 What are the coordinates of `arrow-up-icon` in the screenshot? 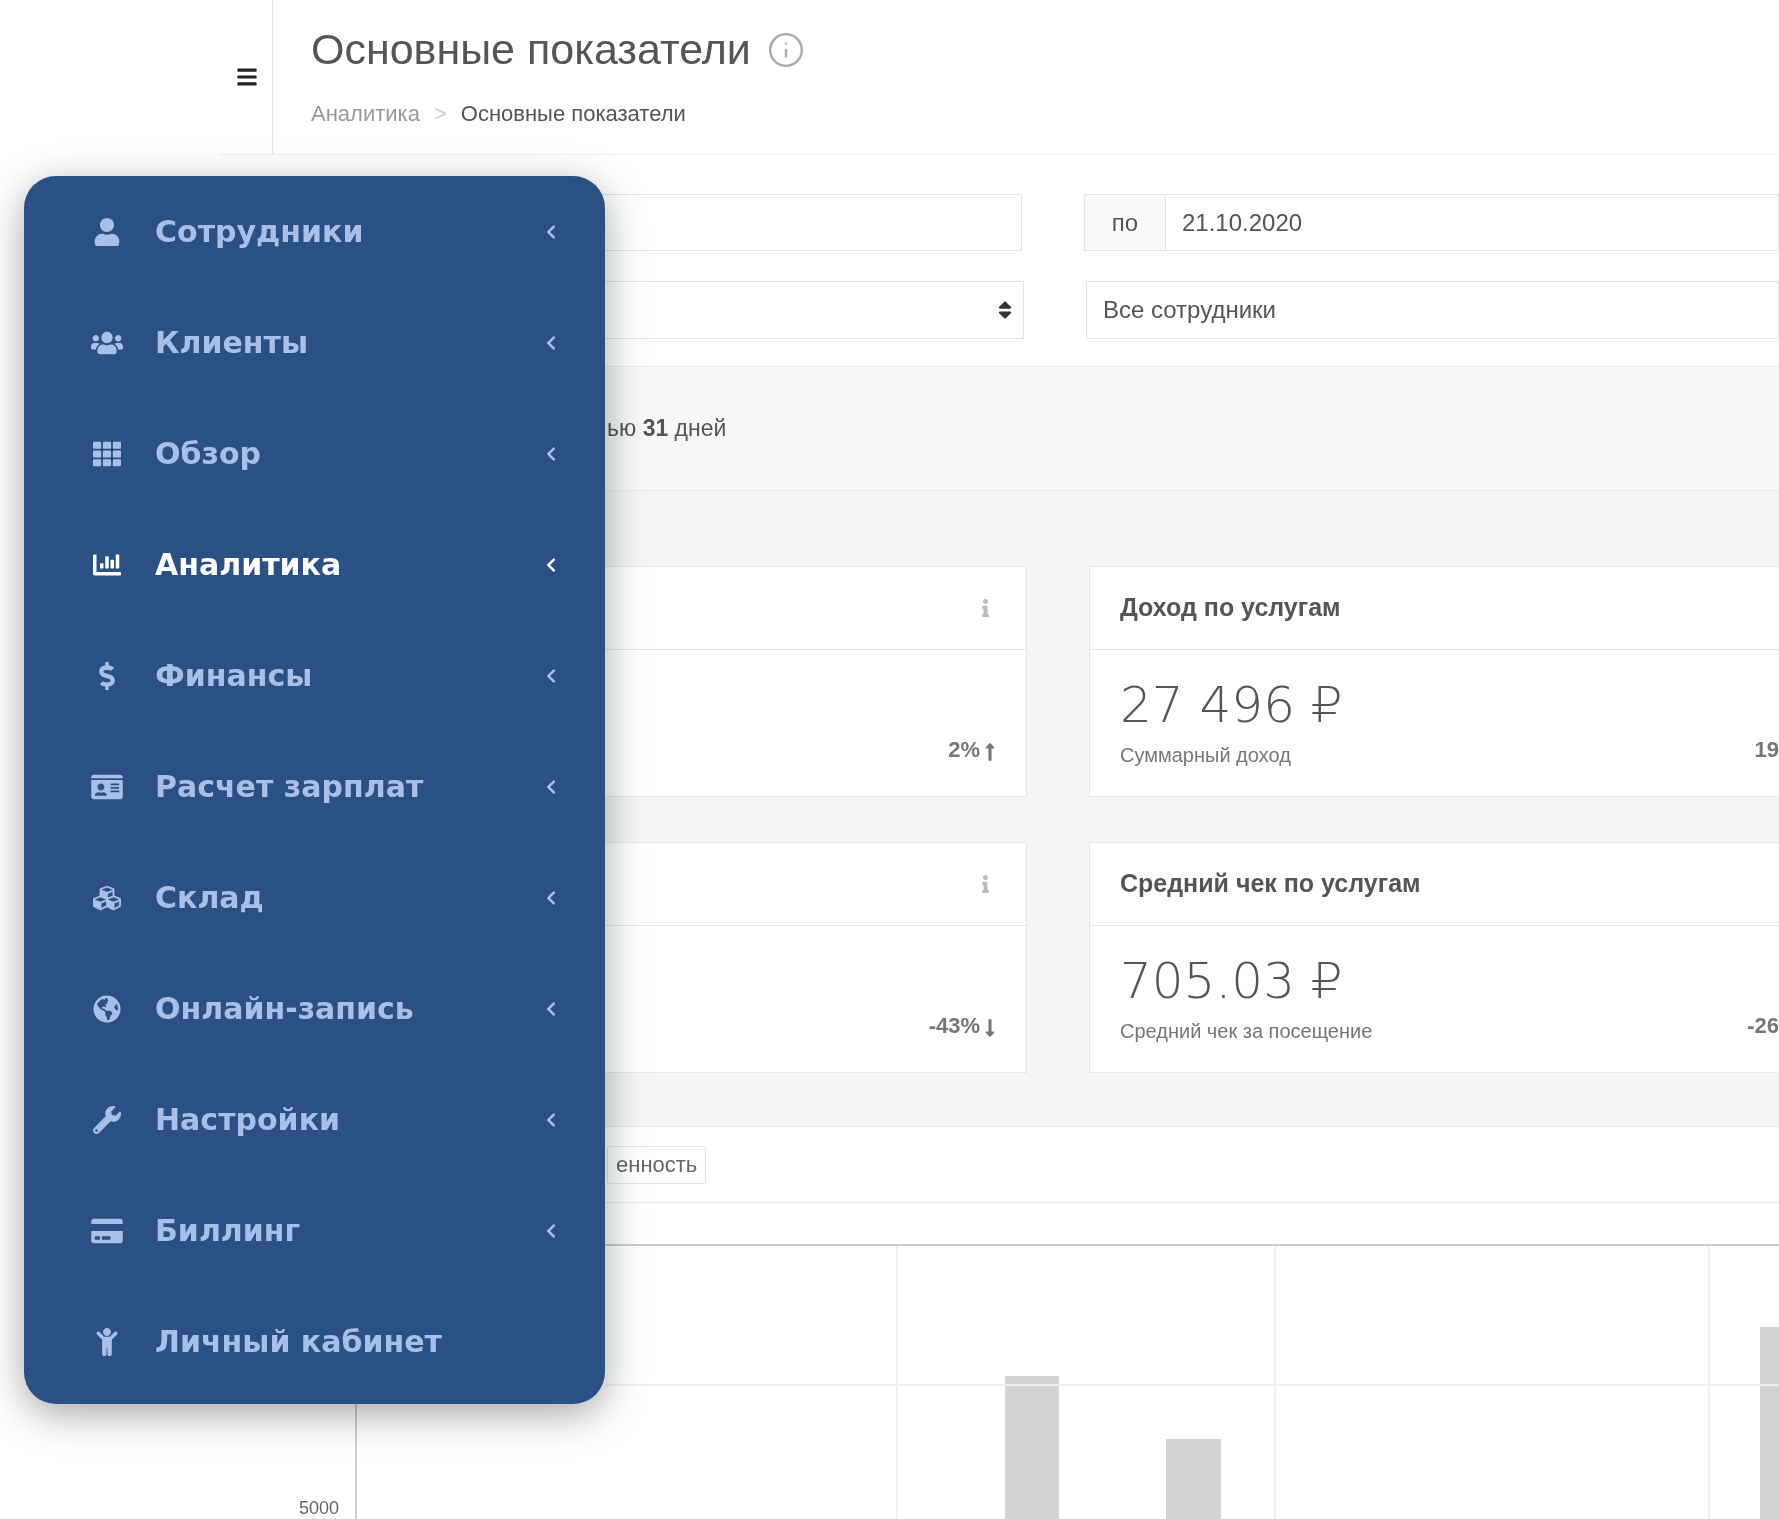 It's located at (990, 752).